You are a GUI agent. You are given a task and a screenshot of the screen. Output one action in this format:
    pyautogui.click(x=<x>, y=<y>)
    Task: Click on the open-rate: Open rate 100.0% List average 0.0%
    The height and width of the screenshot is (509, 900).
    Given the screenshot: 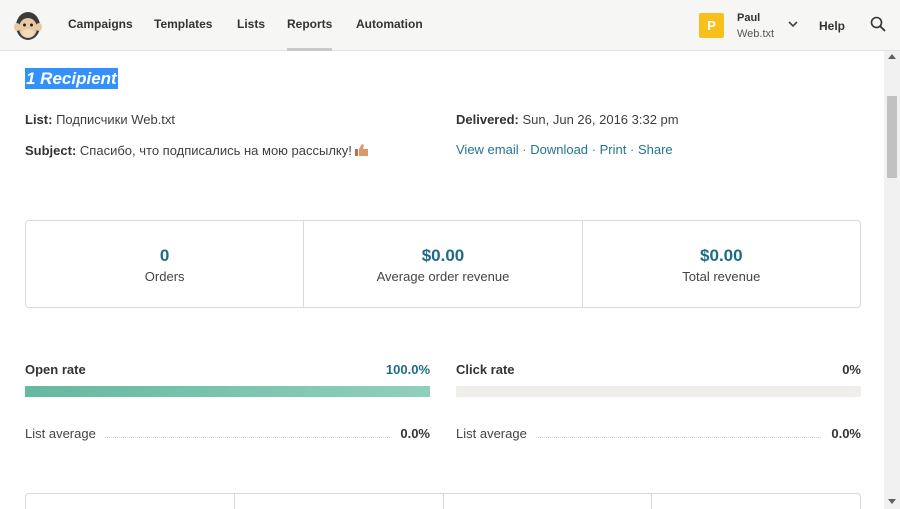 What is the action you would take?
    pyautogui.click(x=227, y=401)
    